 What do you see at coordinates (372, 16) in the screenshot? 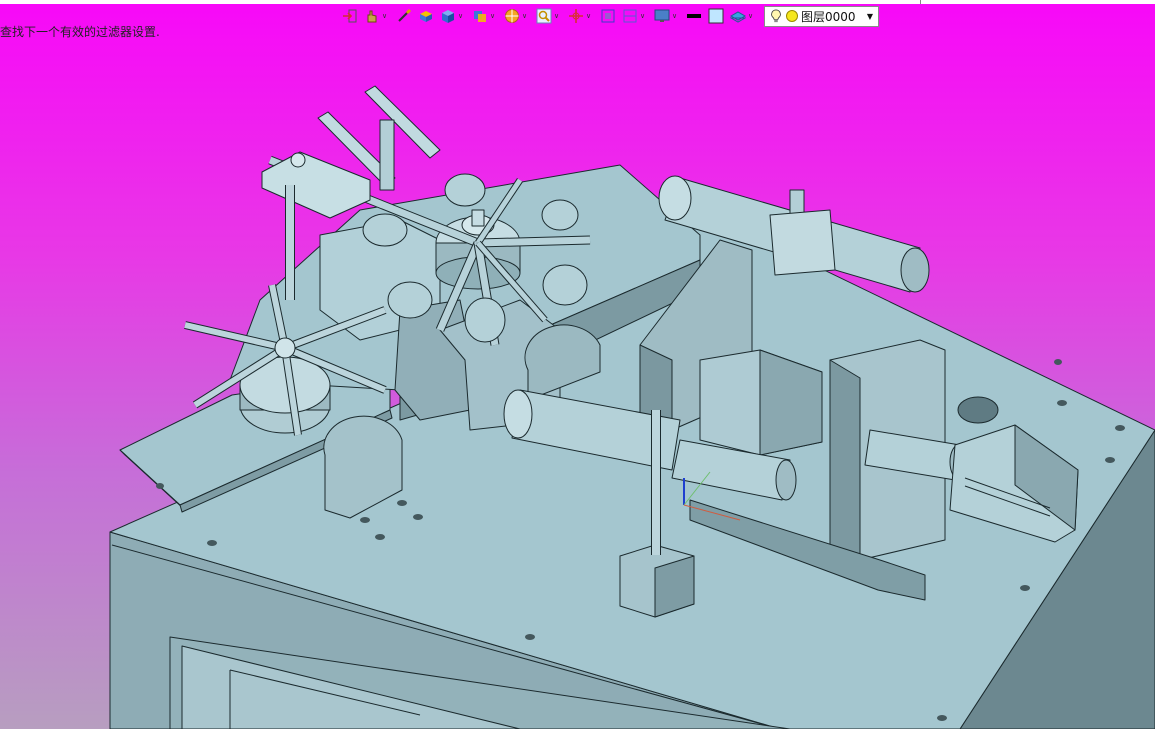
I see `pointer-hand-icon` at bounding box center [372, 16].